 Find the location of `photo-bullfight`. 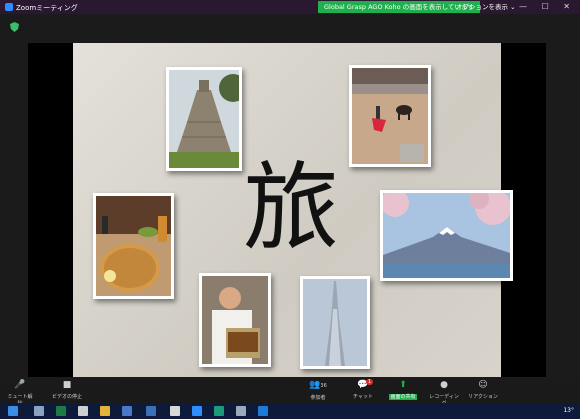

photo-bullfight is located at coordinates (390, 116).